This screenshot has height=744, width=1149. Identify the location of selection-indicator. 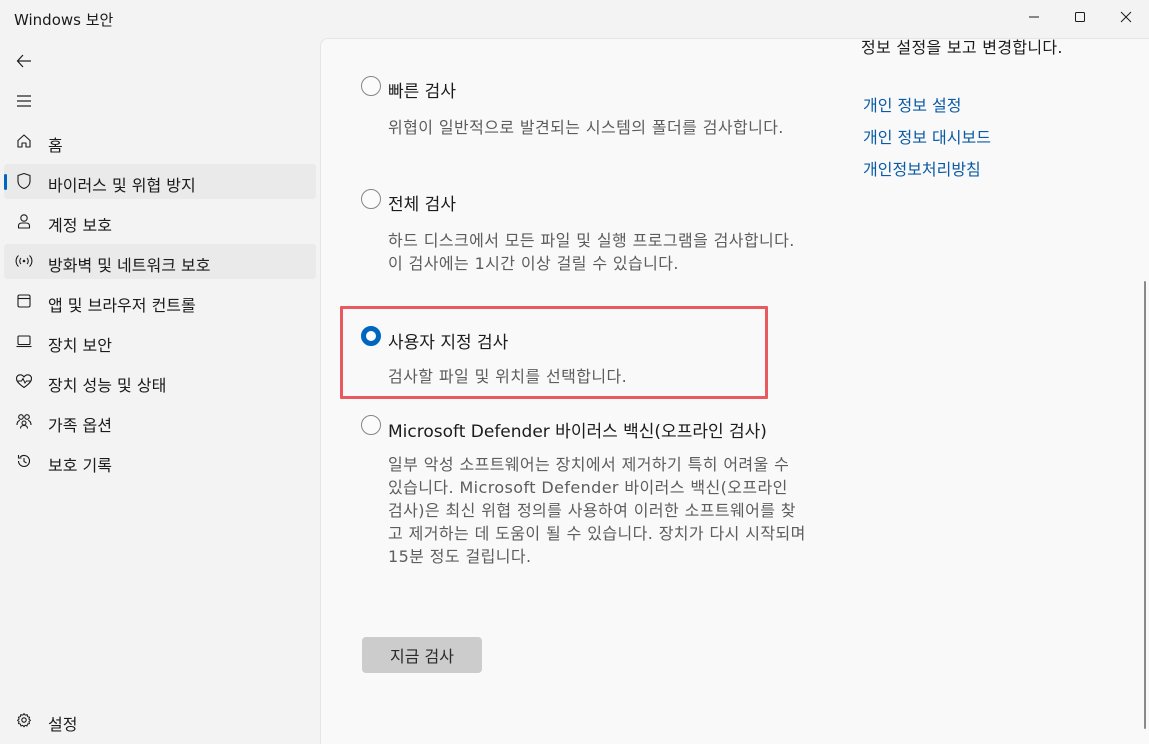
(5, 182).